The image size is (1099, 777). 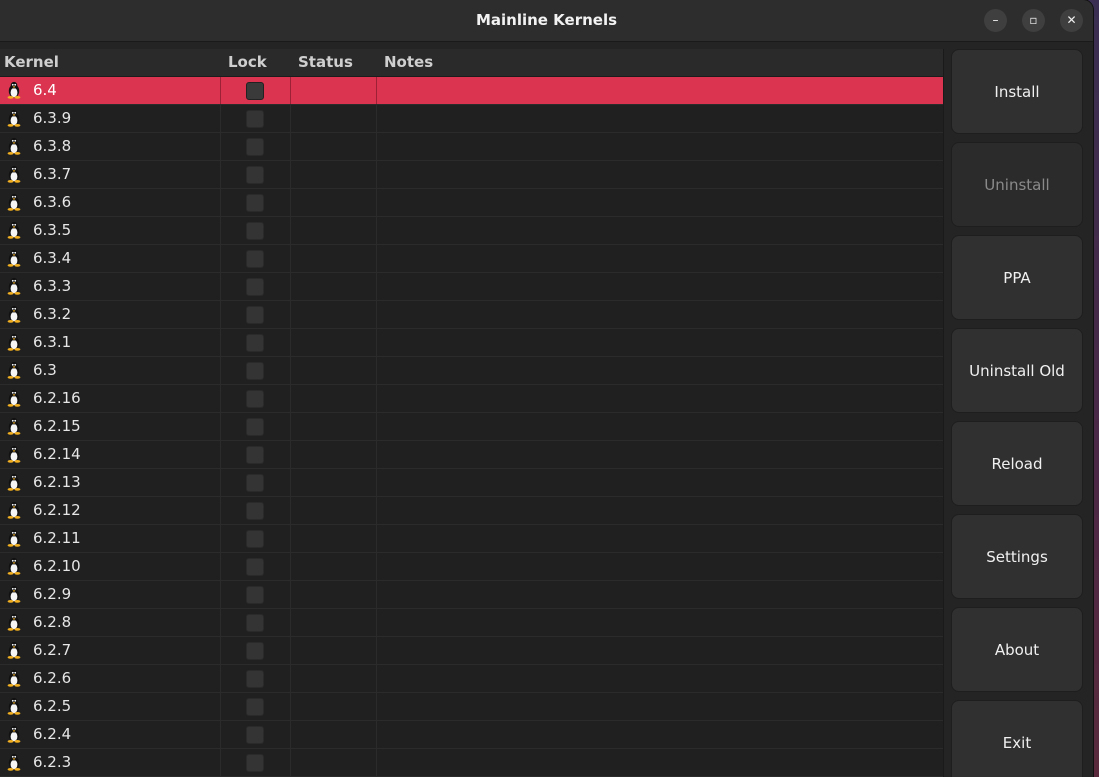 I want to click on reload-button: Reload, so click(x=1017, y=463).